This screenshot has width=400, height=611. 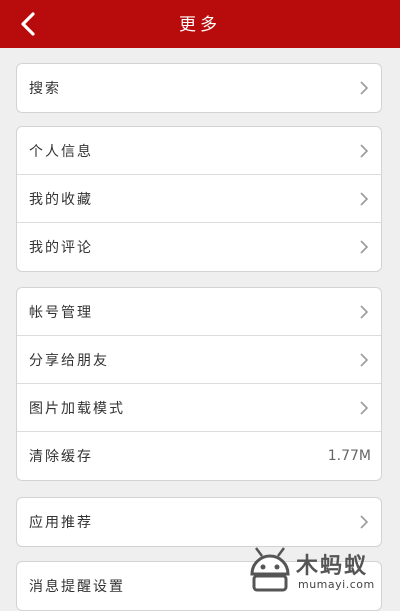 I want to click on settings-item-label: 消息提醒设置, so click(x=77, y=587).